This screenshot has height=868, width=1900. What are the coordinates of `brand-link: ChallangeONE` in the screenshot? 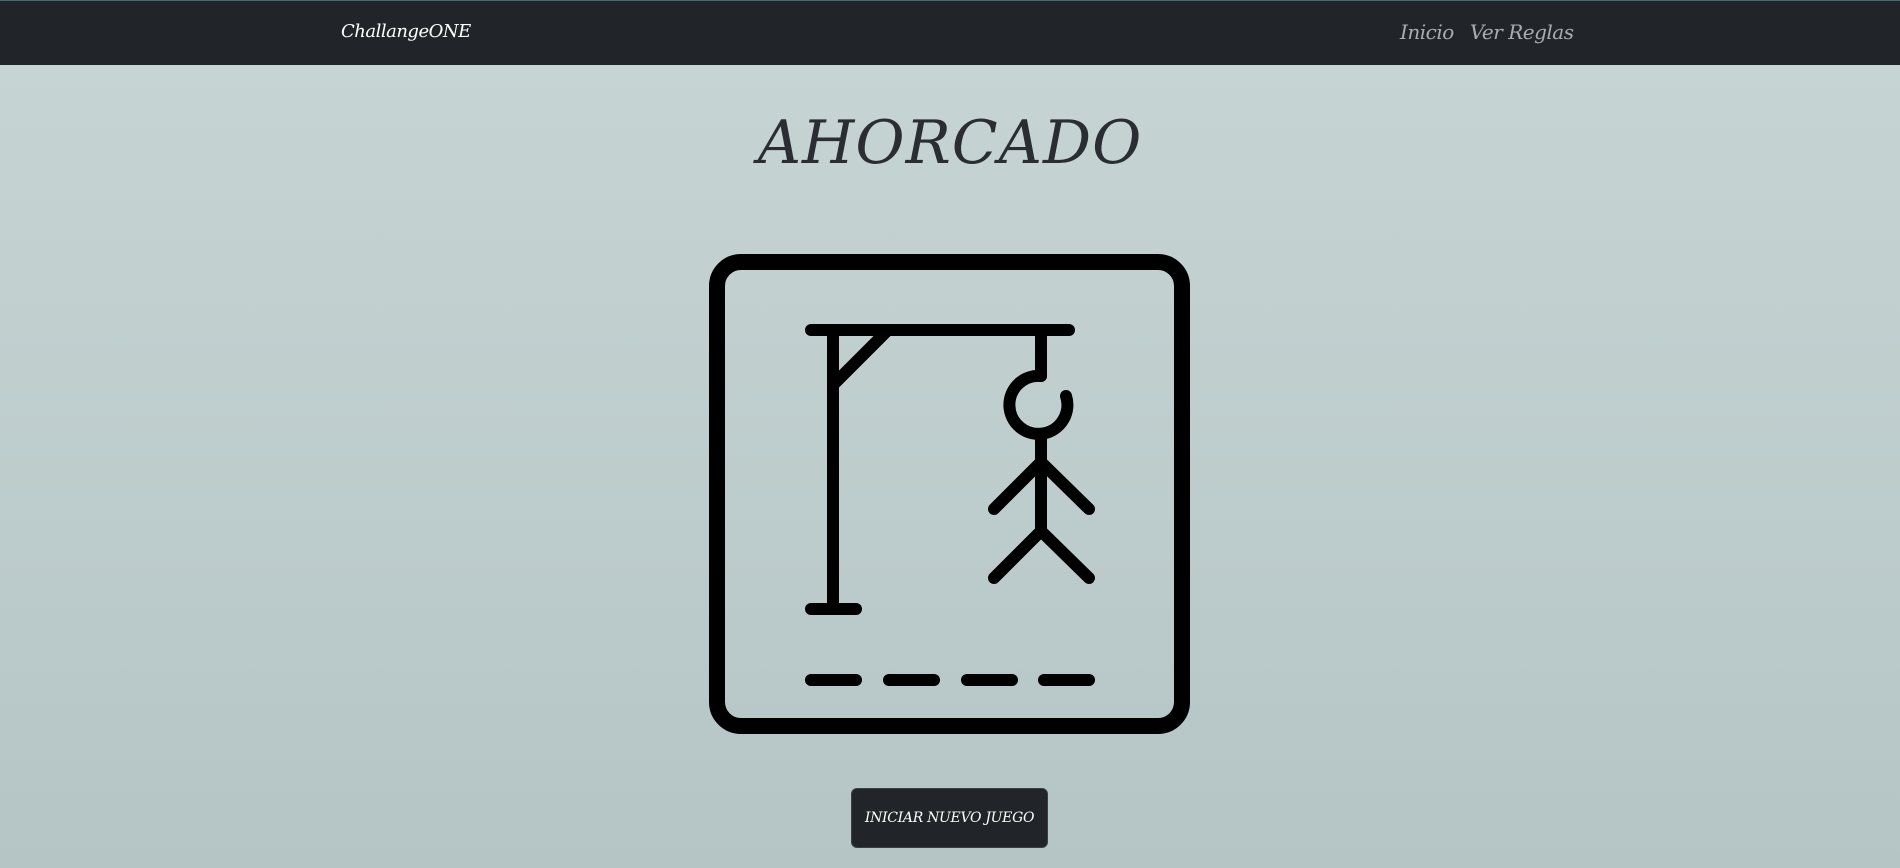 It's located at (406, 31).